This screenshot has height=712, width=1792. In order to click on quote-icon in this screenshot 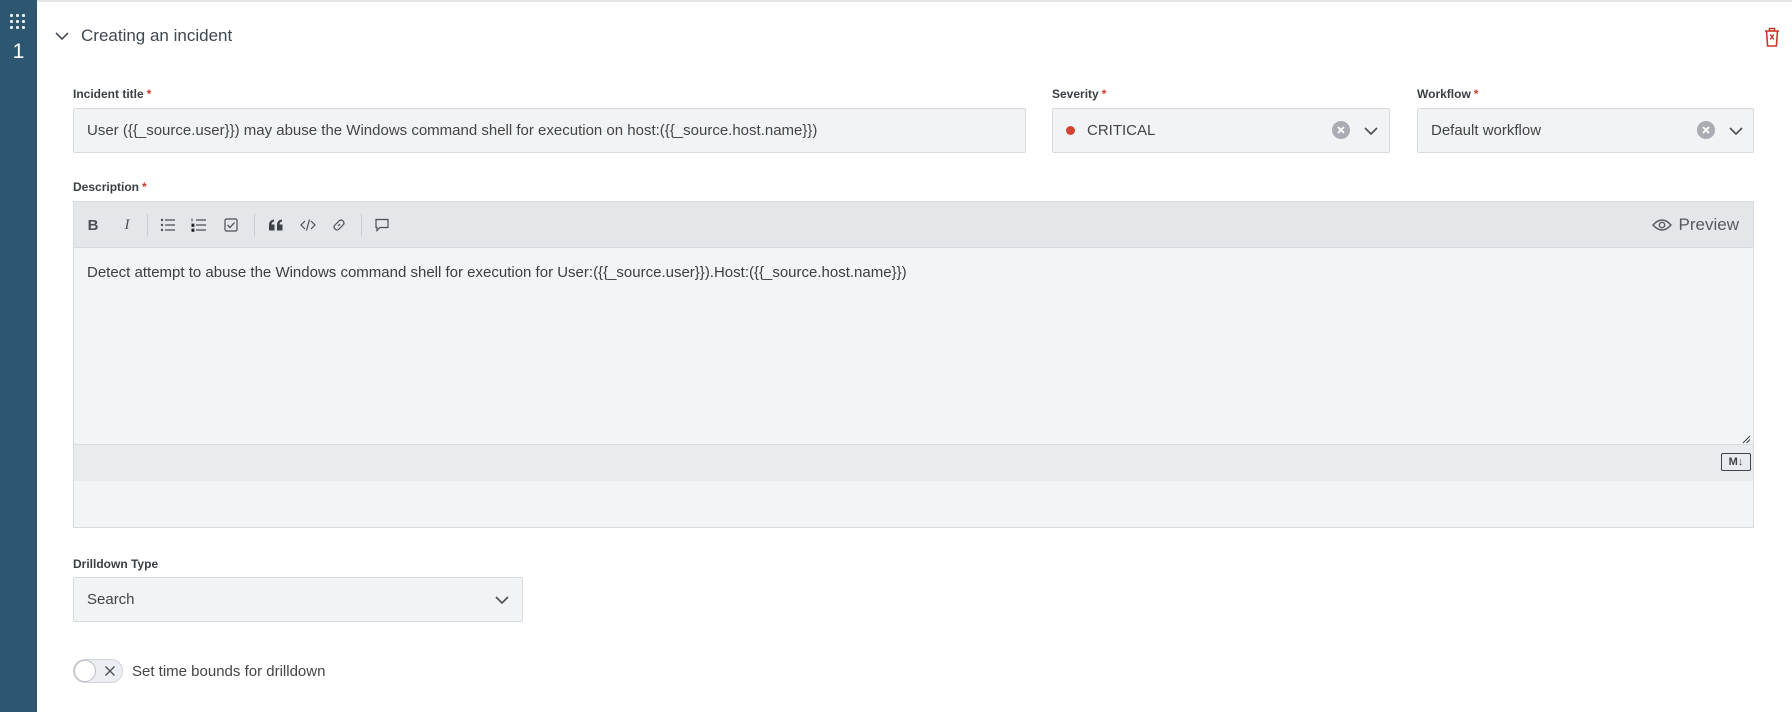, I will do `click(276, 225)`.